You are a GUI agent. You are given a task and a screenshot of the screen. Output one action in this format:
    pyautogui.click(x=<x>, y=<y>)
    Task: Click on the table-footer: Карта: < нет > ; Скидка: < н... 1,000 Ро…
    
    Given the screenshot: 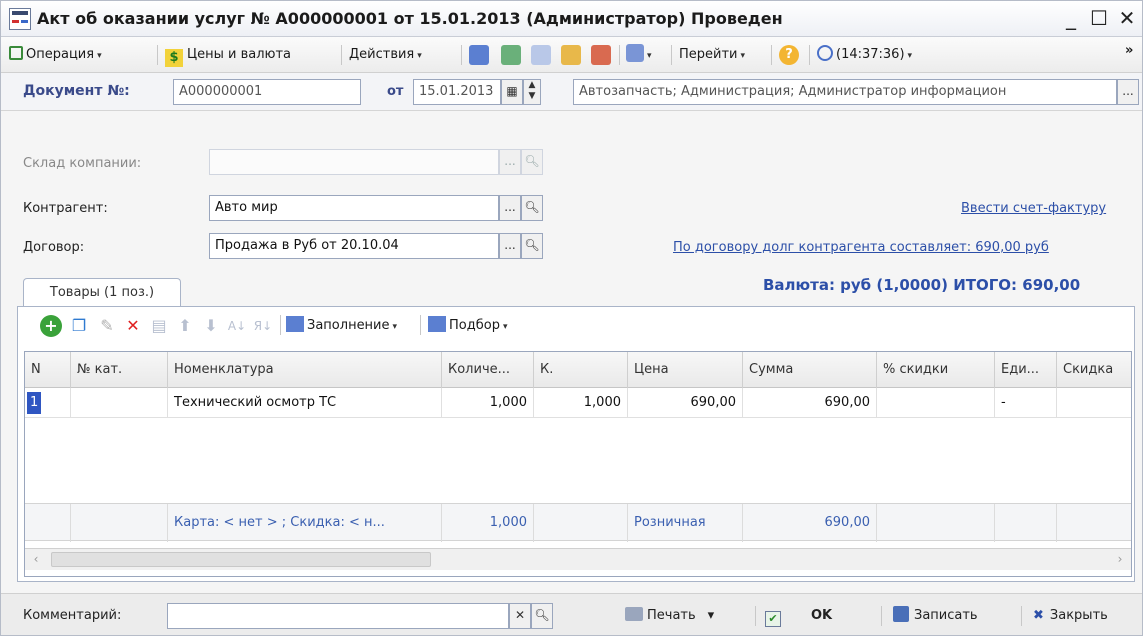 What is the action you would take?
    pyautogui.click(x=578, y=522)
    